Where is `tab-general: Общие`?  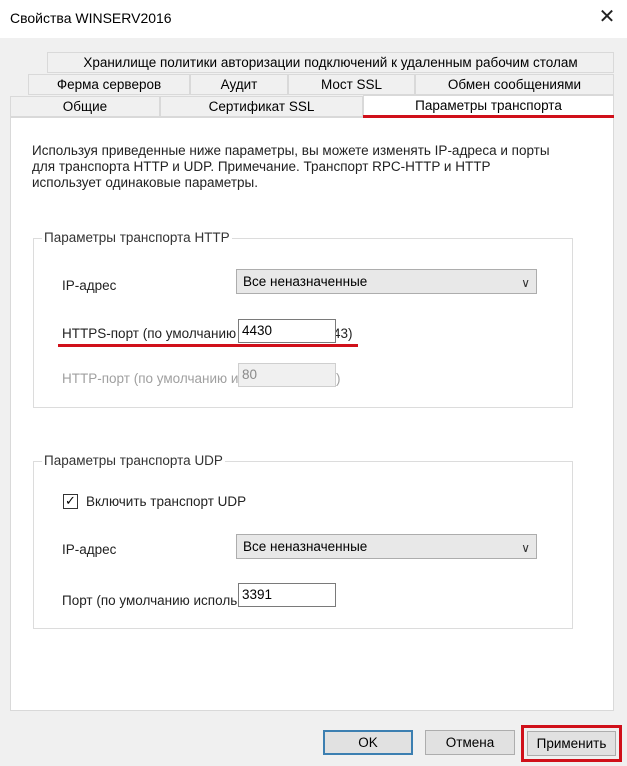
tab-general: Общие is located at coordinates (85, 106).